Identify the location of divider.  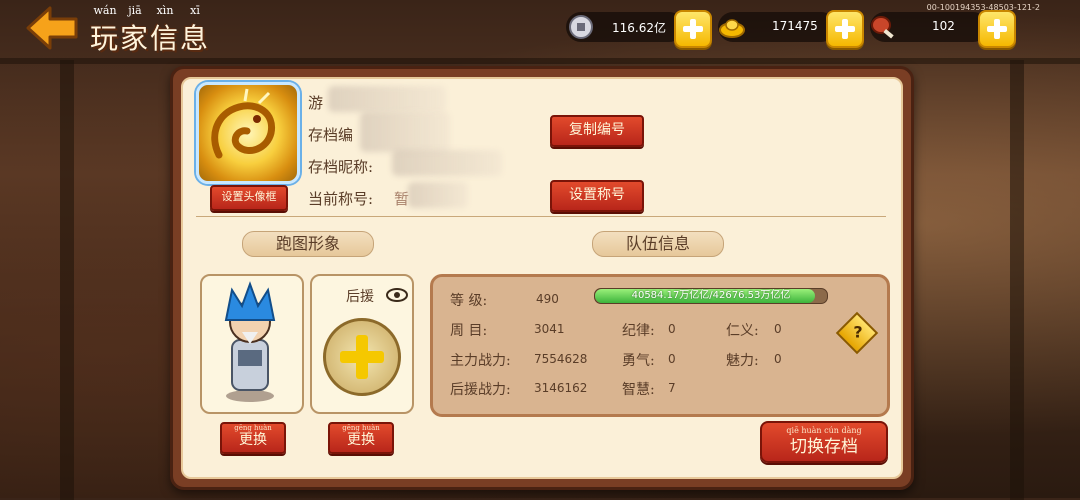
(541, 216).